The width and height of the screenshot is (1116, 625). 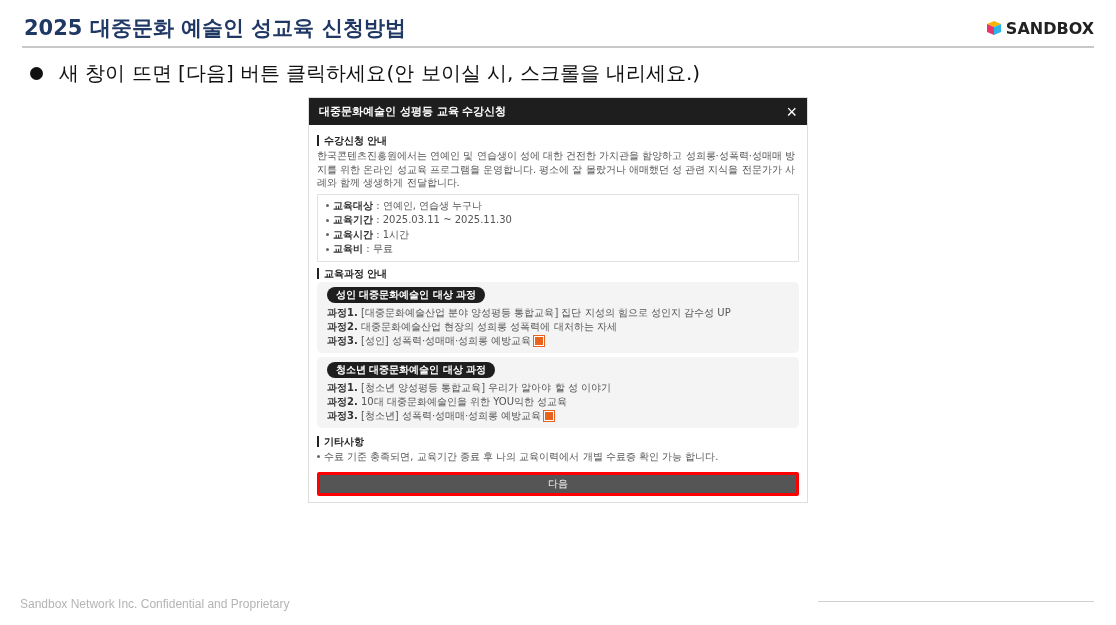 I want to click on footer-text: Sandbox Network Inc. Confidential and Proprietary, so click(x=155, y=604).